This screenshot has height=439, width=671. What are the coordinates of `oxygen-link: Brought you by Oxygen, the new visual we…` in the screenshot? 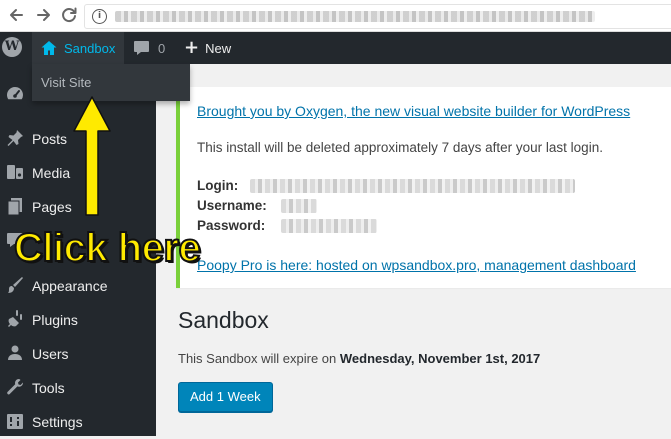 It's located at (413, 111).